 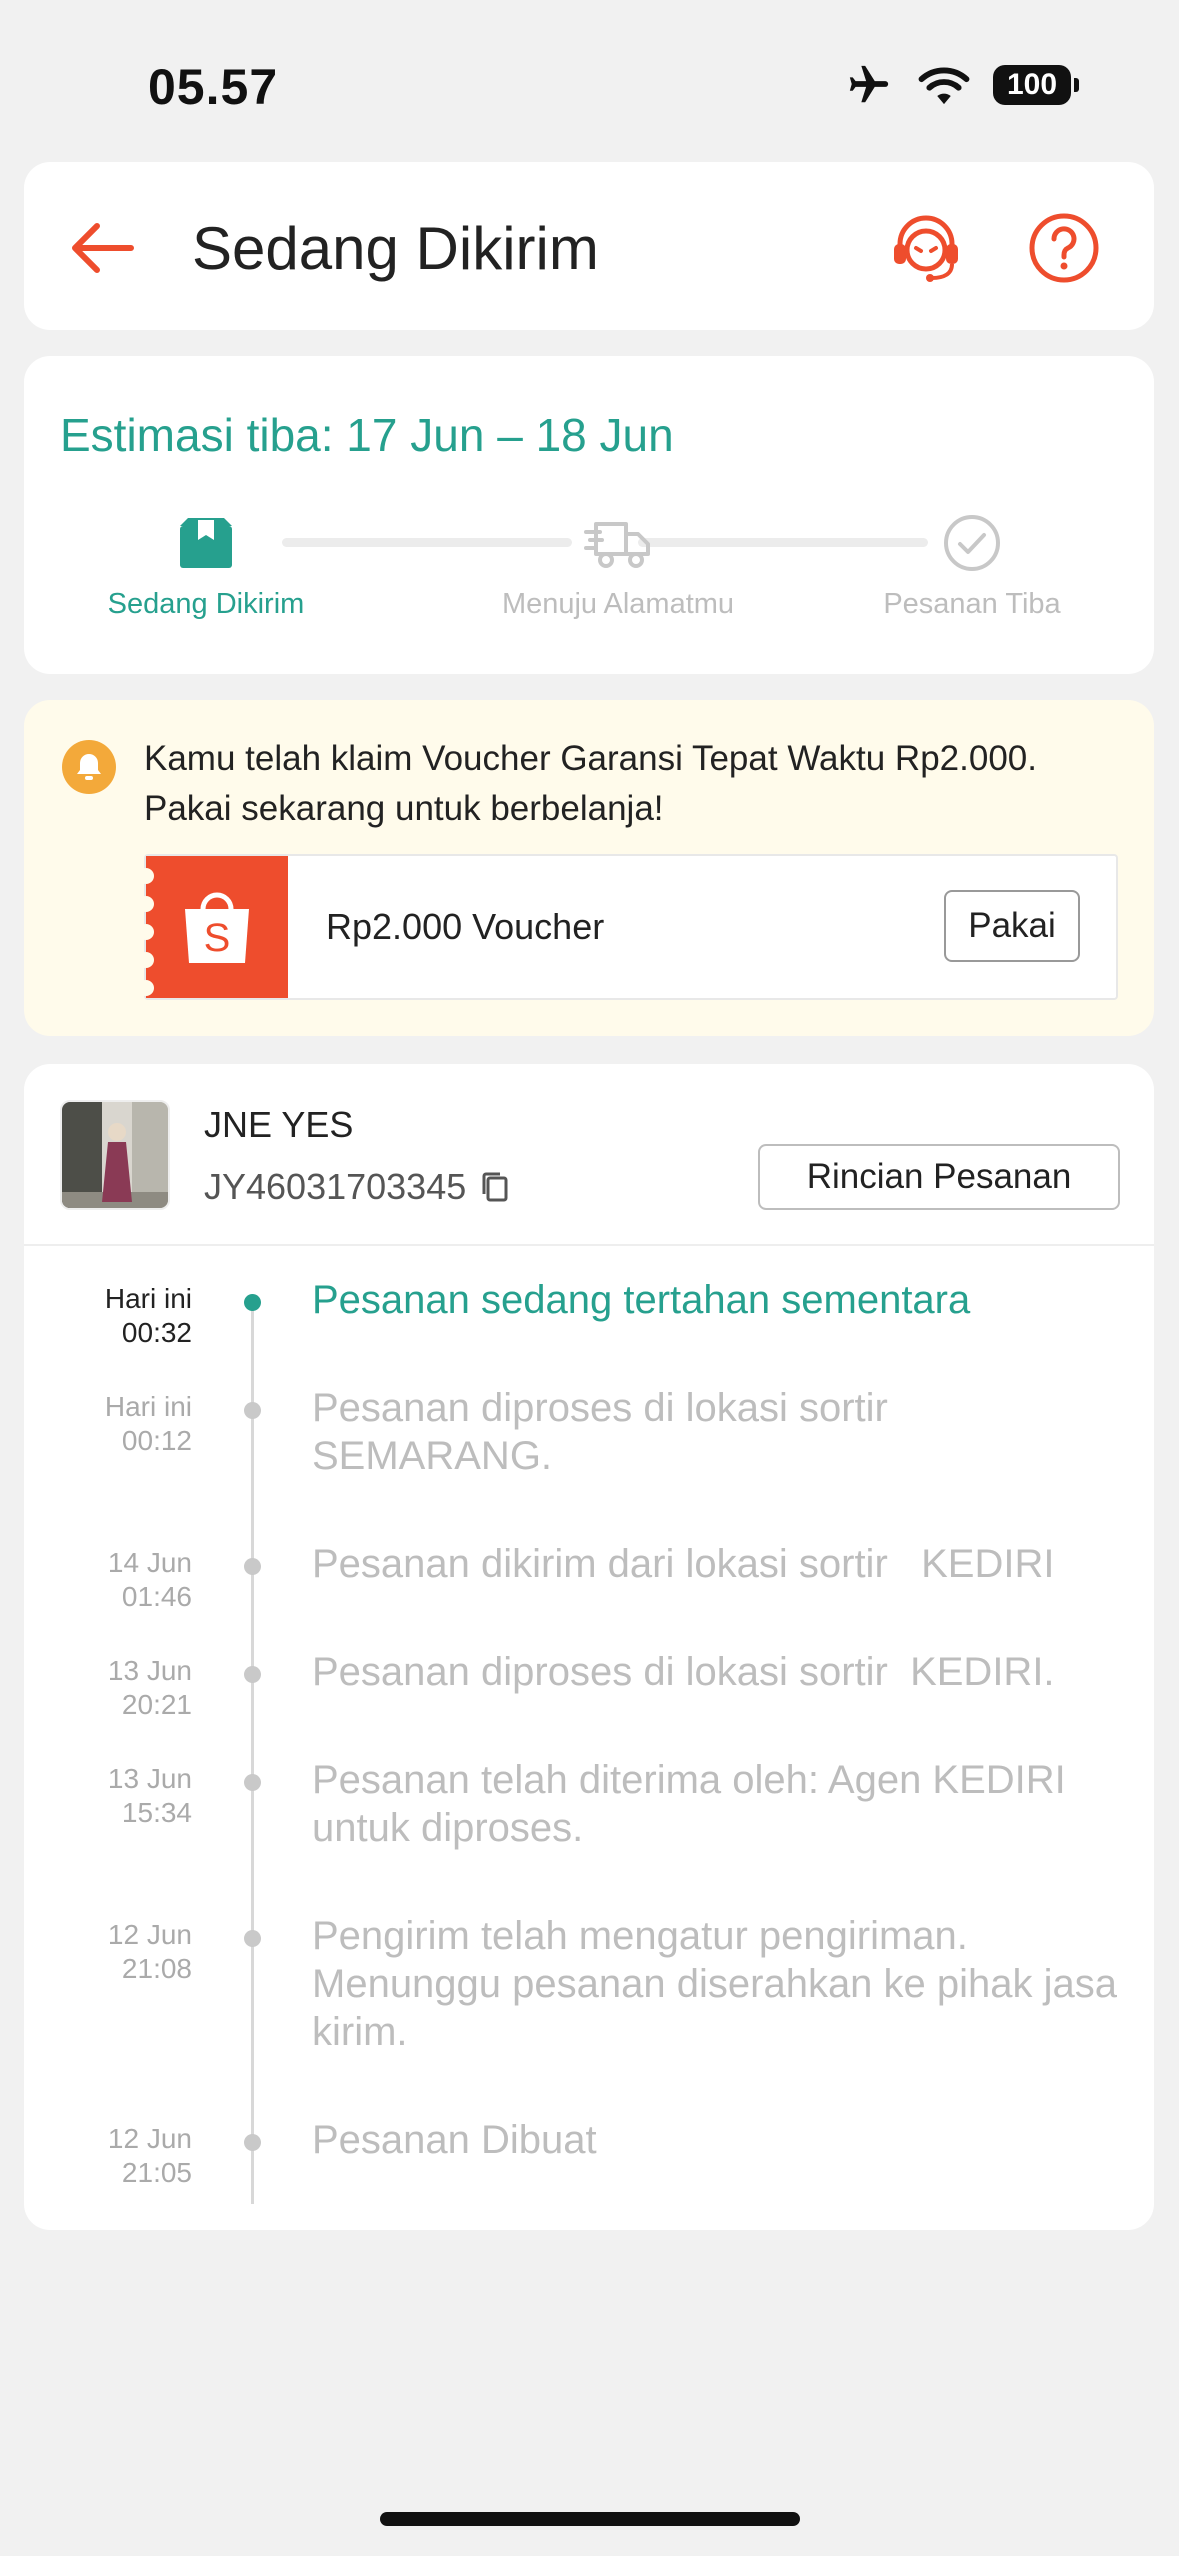 I want to click on step-shipping: Sedang Dikirim, so click(x=206, y=564).